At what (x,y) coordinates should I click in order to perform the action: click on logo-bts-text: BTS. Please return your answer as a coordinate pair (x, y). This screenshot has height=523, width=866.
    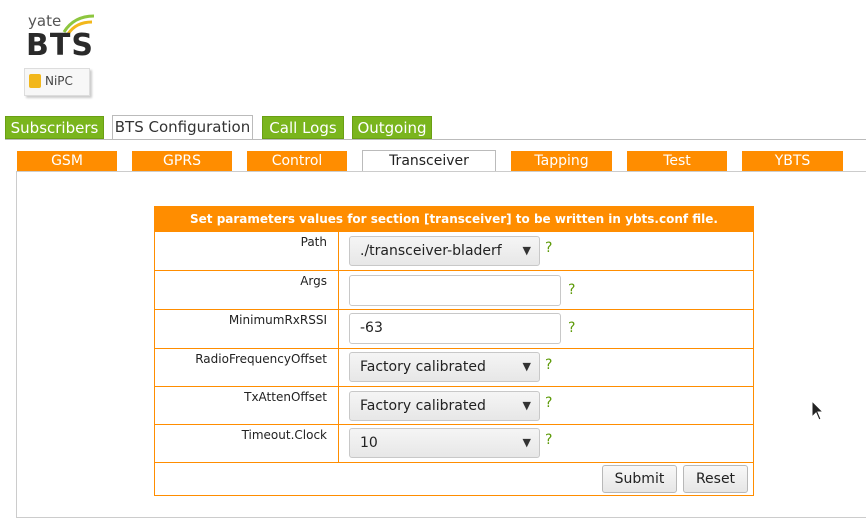
    Looking at the image, I should click on (60, 45).